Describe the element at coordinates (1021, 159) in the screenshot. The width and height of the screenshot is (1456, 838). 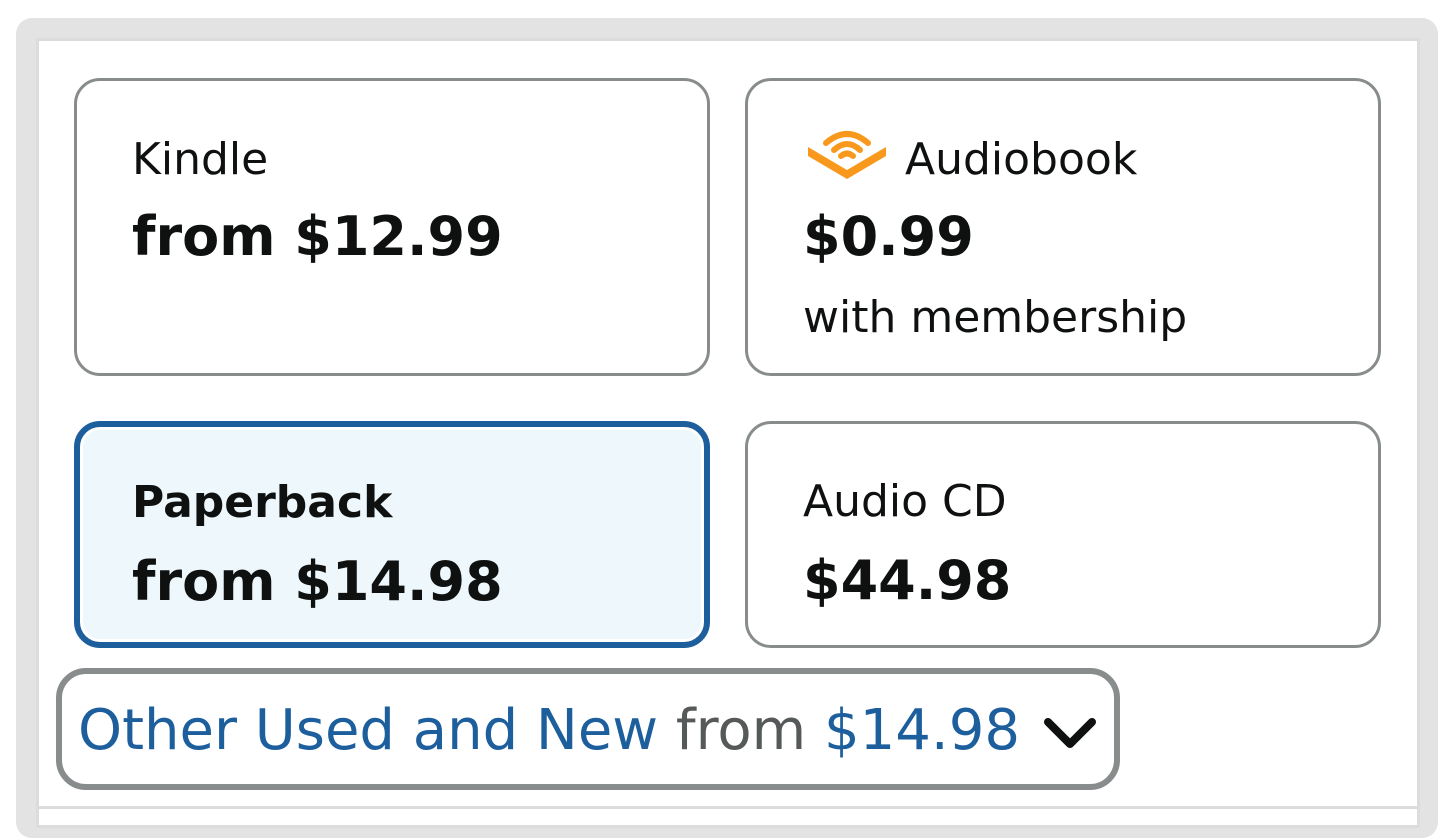
I see `format-title: Audiobook` at that location.